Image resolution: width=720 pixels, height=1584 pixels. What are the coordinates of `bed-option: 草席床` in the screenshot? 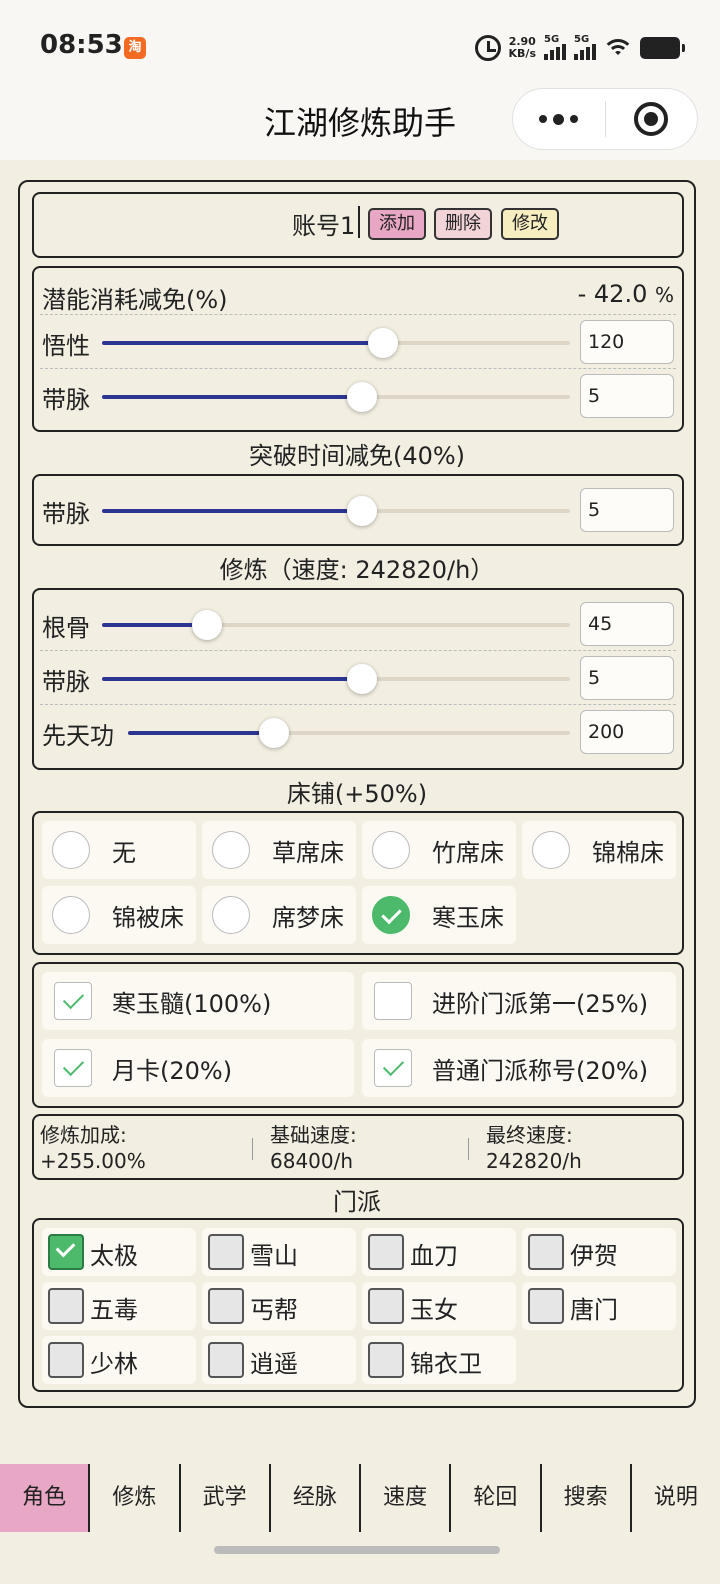 It's located at (279, 850).